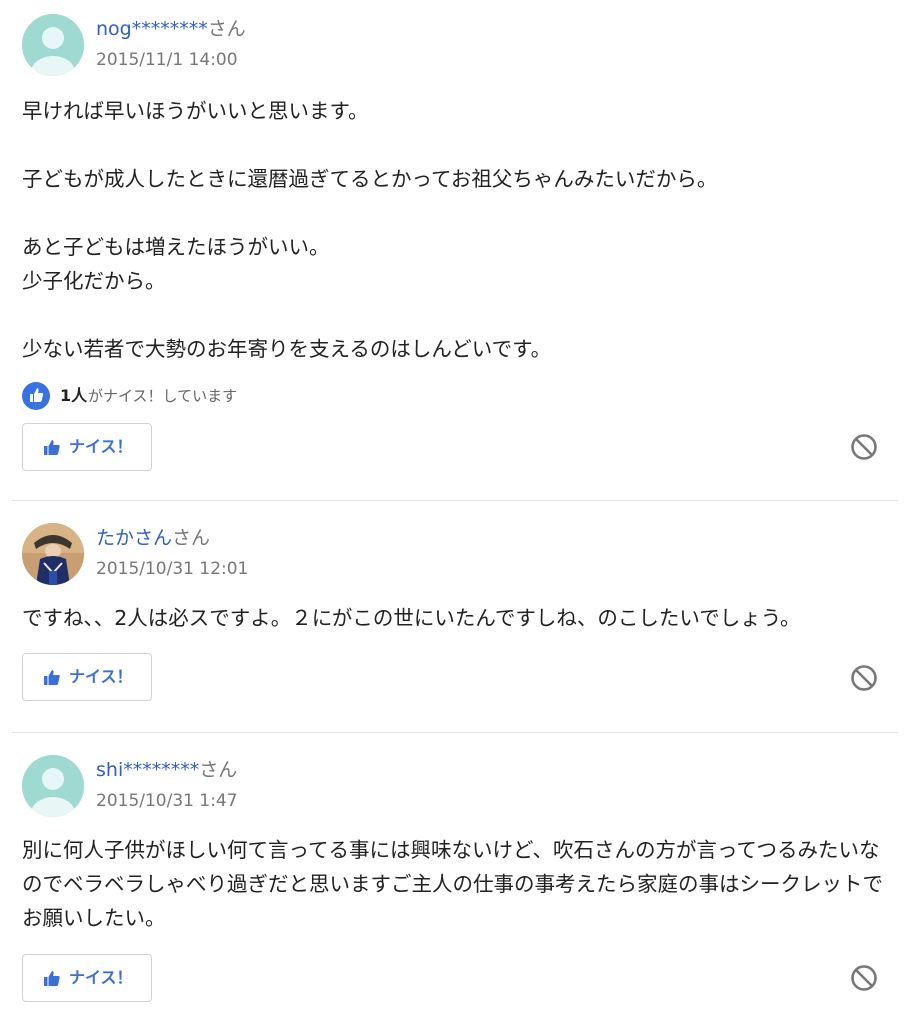 This screenshot has height=1024, width=918. I want to click on username-link: shi********, so click(147, 770).